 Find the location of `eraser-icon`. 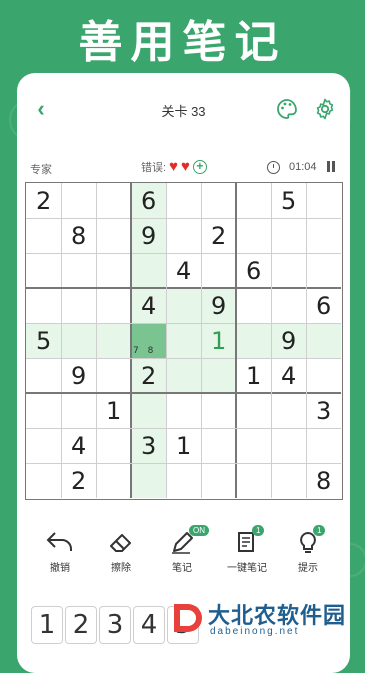

eraser-icon is located at coordinates (120, 543).